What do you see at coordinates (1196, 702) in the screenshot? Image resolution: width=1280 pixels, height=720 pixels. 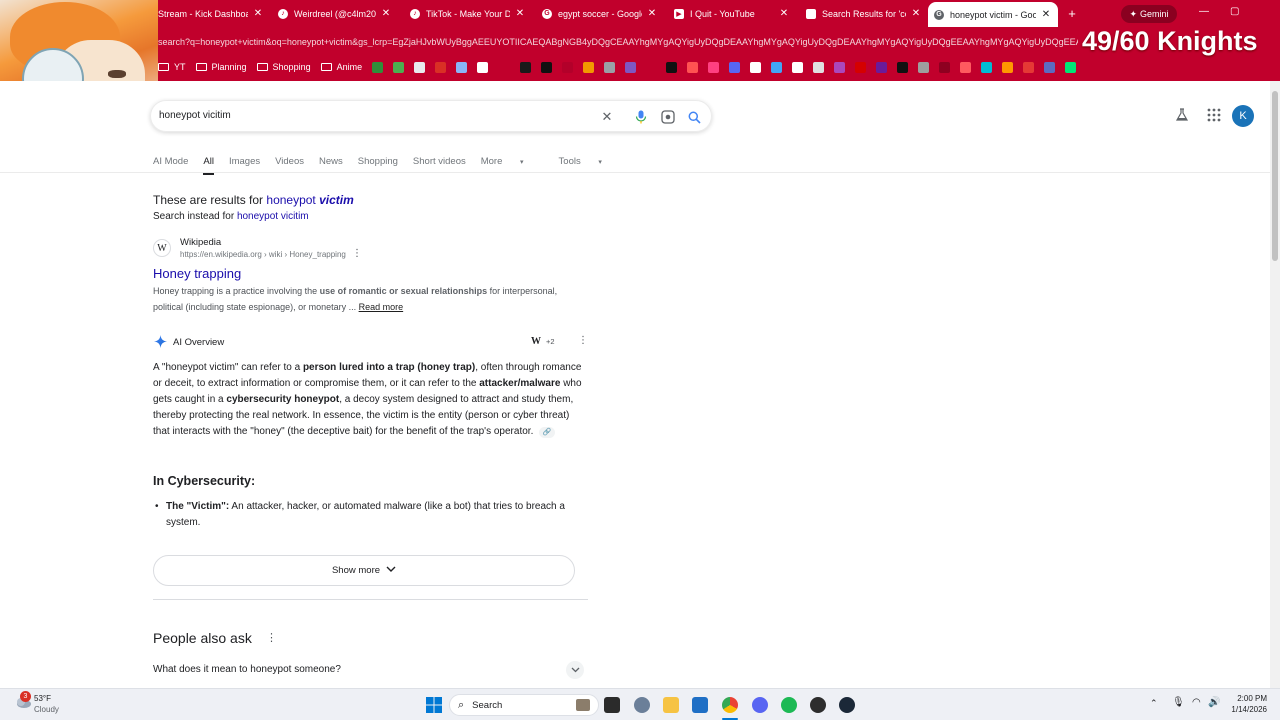 I see `wifi-icon: ◠` at bounding box center [1196, 702].